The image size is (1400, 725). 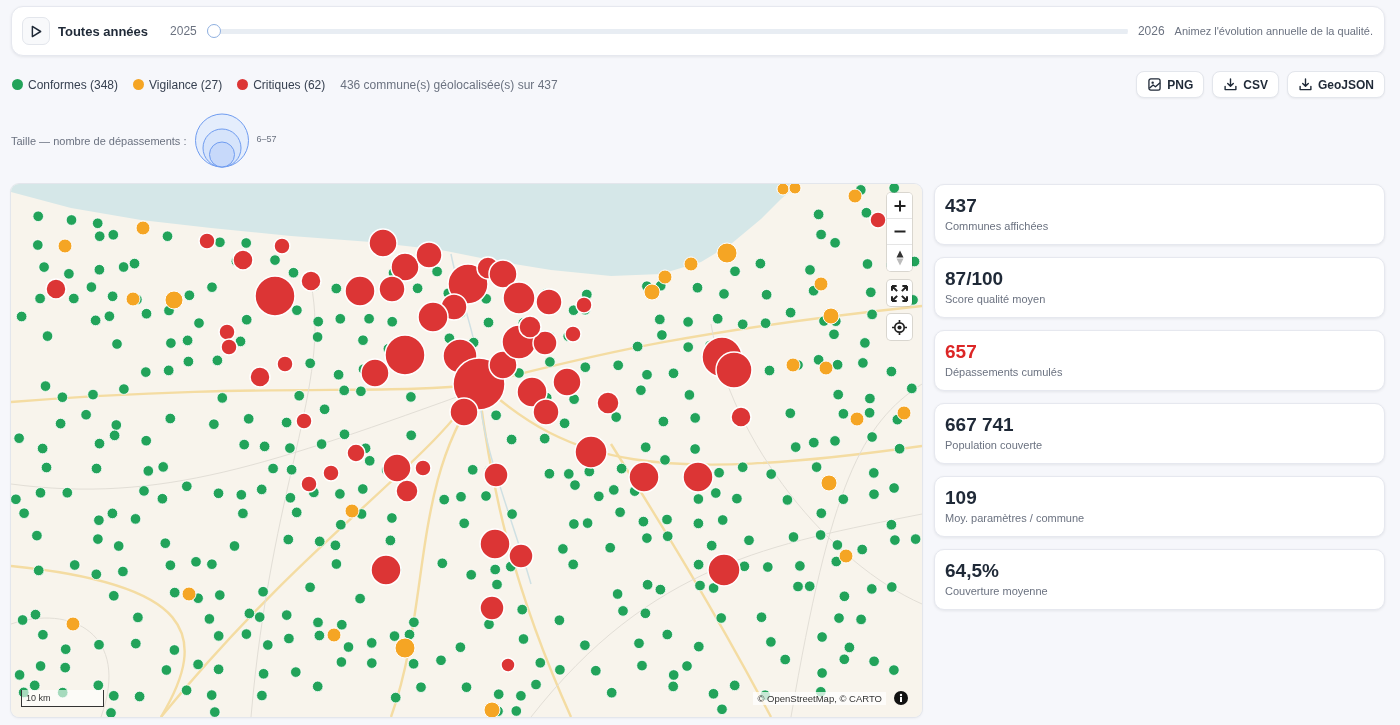 What do you see at coordinates (266, 139) in the screenshot?
I see `size-range: 6–57` at bounding box center [266, 139].